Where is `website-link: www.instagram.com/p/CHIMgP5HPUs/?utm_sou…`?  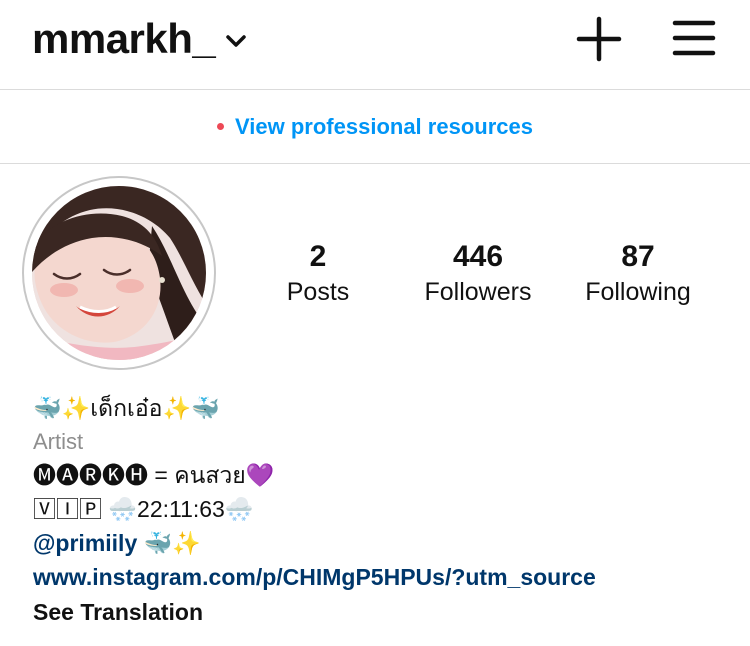 website-link: www.instagram.com/p/CHIMgP5HPUs/?utm_sou… is located at coordinates (383, 577).